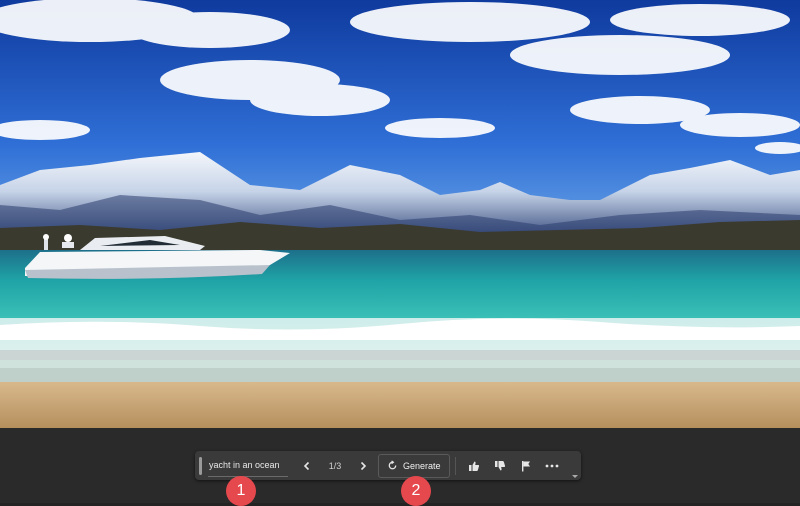 The height and width of the screenshot is (506, 800). I want to click on previous-variation-button, so click(307, 466).